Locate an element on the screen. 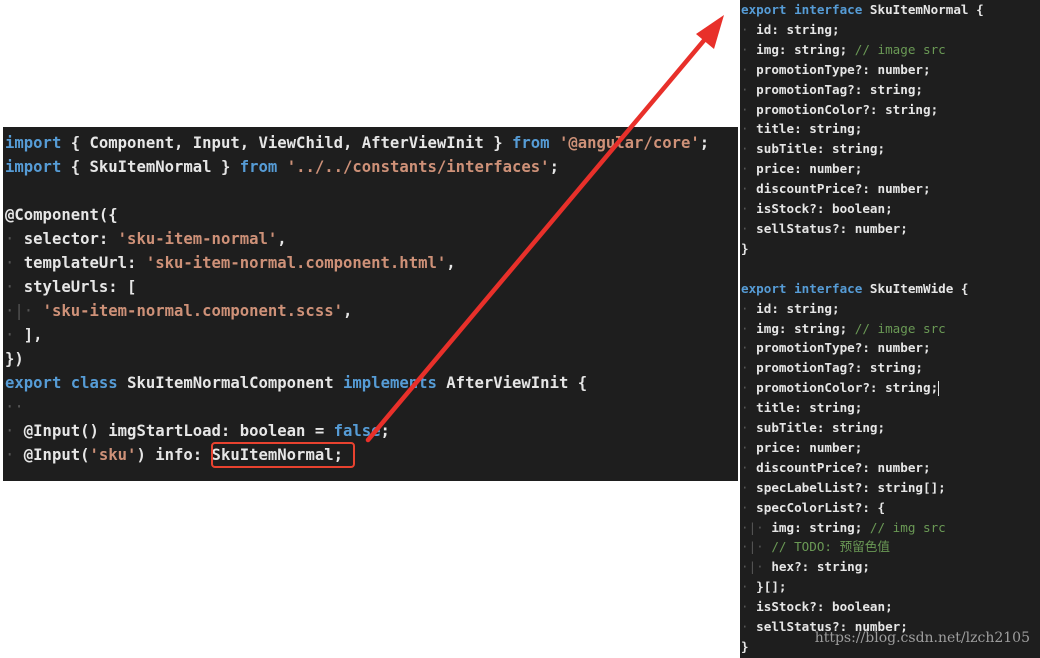 The height and width of the screenshot is (658, 1040). code-text: promotionTag?: string; is located at coordinates (835, 89).